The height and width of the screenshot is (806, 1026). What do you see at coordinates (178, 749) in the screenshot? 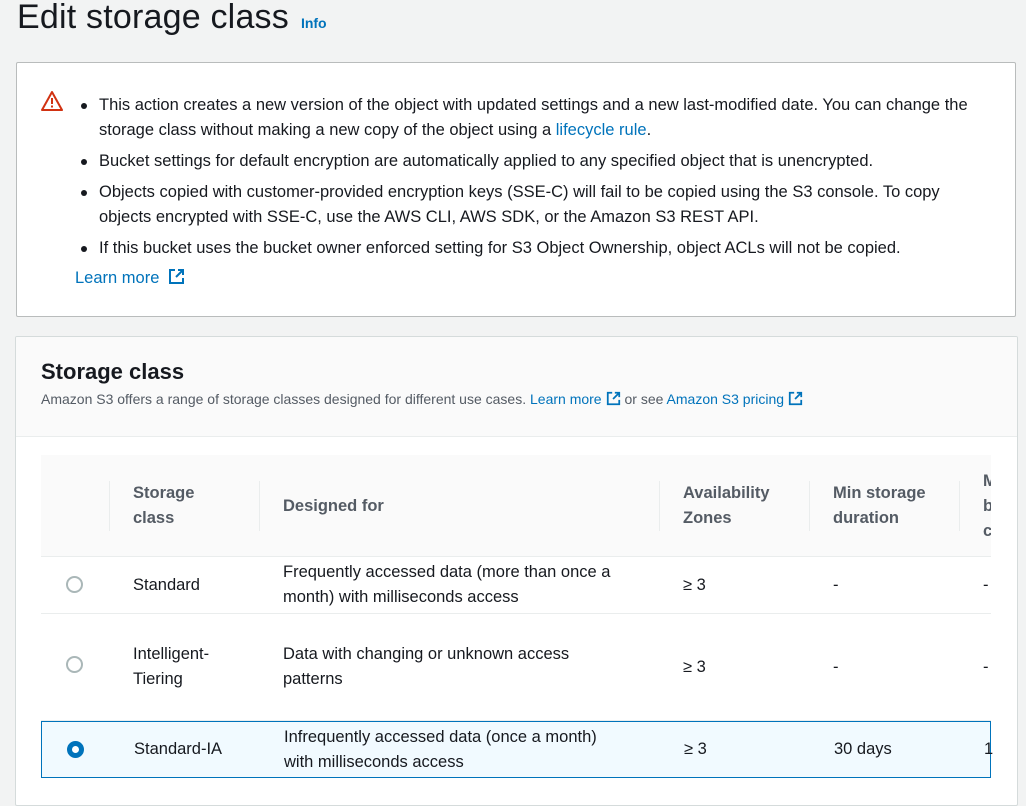
I see `cell-storage-class: Standard-IA` at bounding box center [178, 749].